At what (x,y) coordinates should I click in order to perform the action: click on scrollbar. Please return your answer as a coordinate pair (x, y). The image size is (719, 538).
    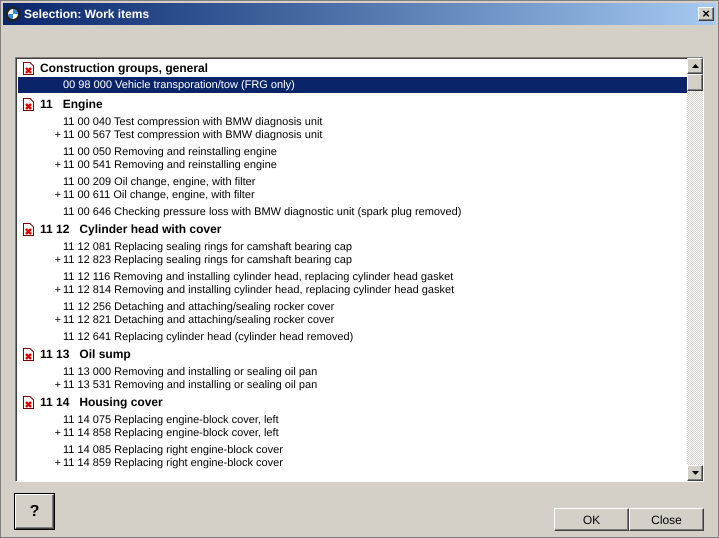
    Looking at the image, I should click on (695, 269).